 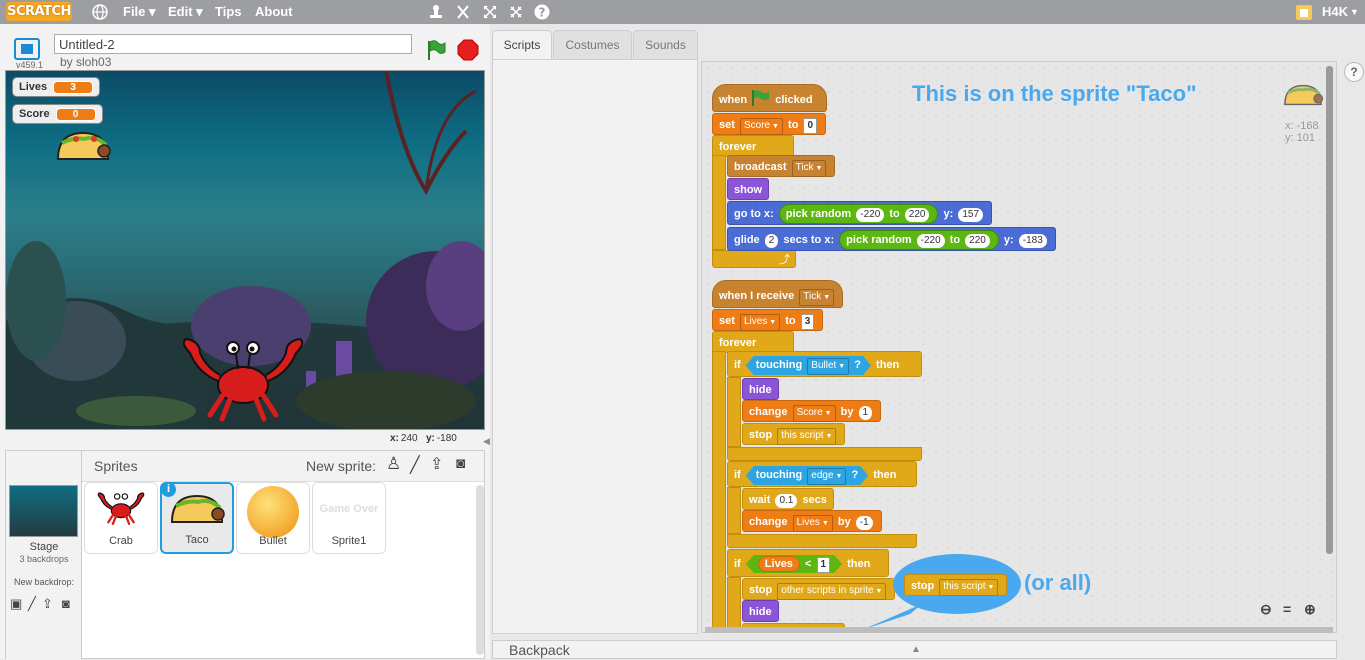 I want to click on pick-random-reporter-2: pick random -220 to 220, so click(x=919, y=240).